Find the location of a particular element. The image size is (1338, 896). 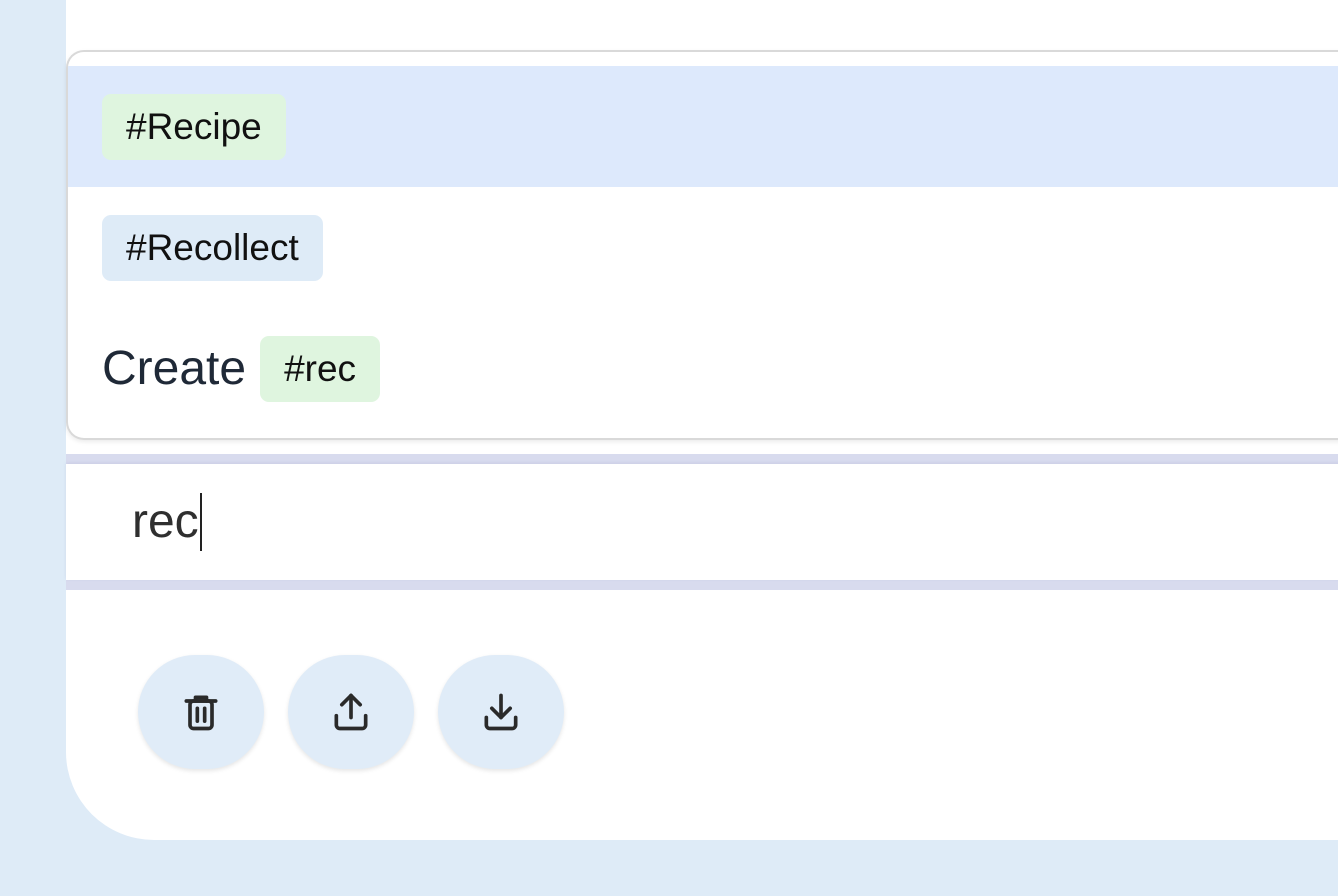

share-button is located at coordinates (351, 712).